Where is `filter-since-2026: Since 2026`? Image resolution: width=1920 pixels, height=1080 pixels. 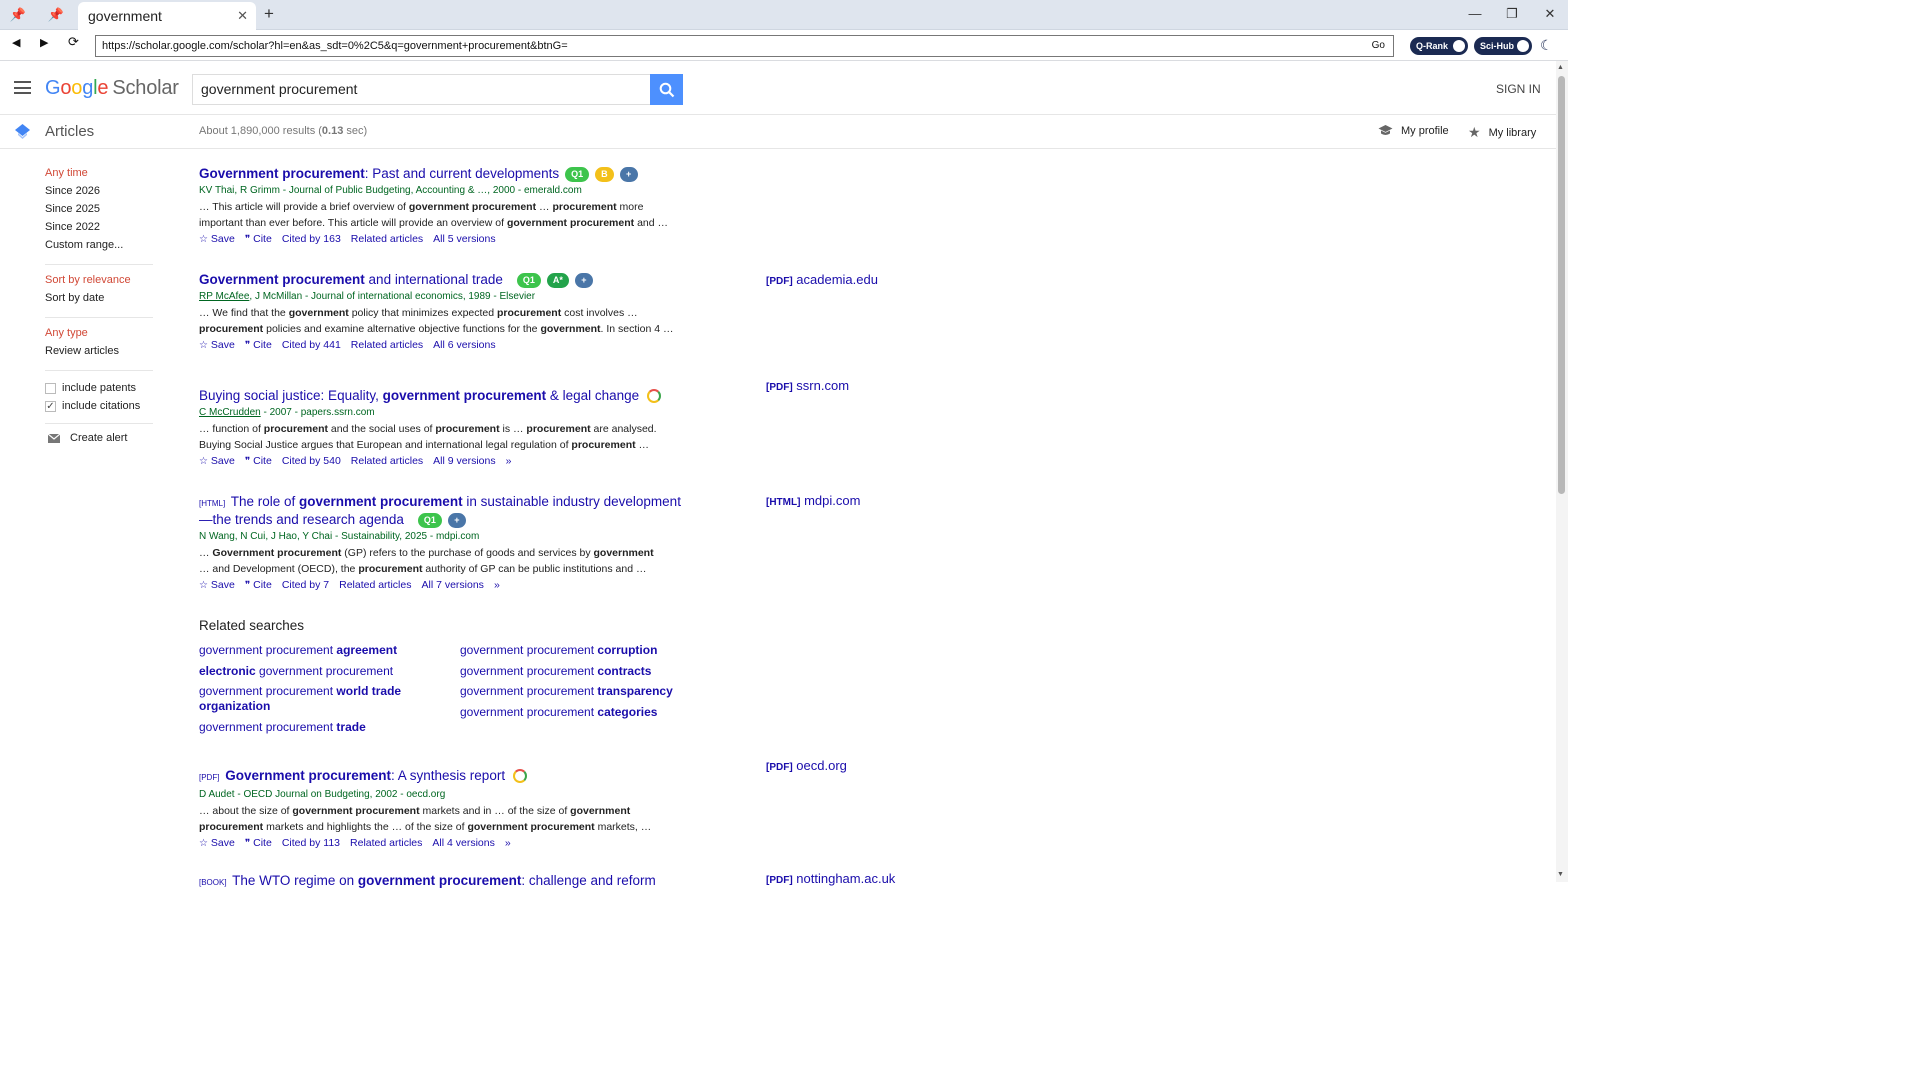
filter-since-2026: Since 2026 is located at coordinates (100, 193).